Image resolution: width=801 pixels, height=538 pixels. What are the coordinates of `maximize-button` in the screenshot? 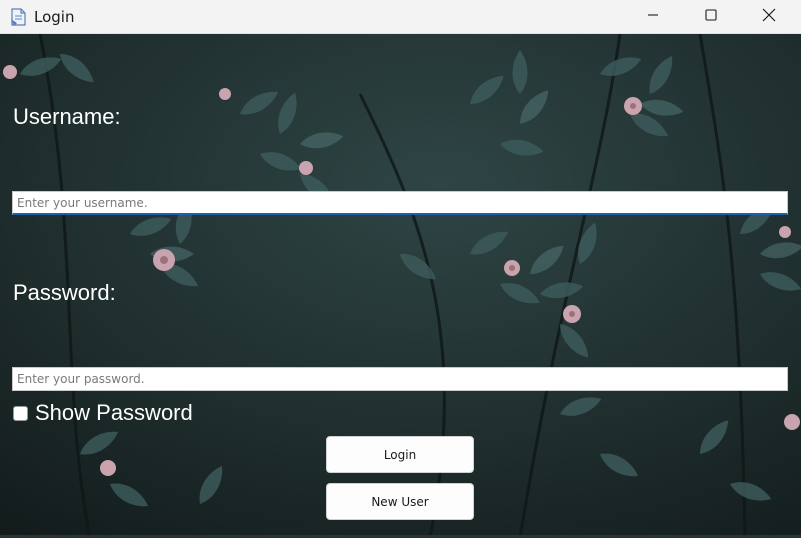 It's located at (711, 17).